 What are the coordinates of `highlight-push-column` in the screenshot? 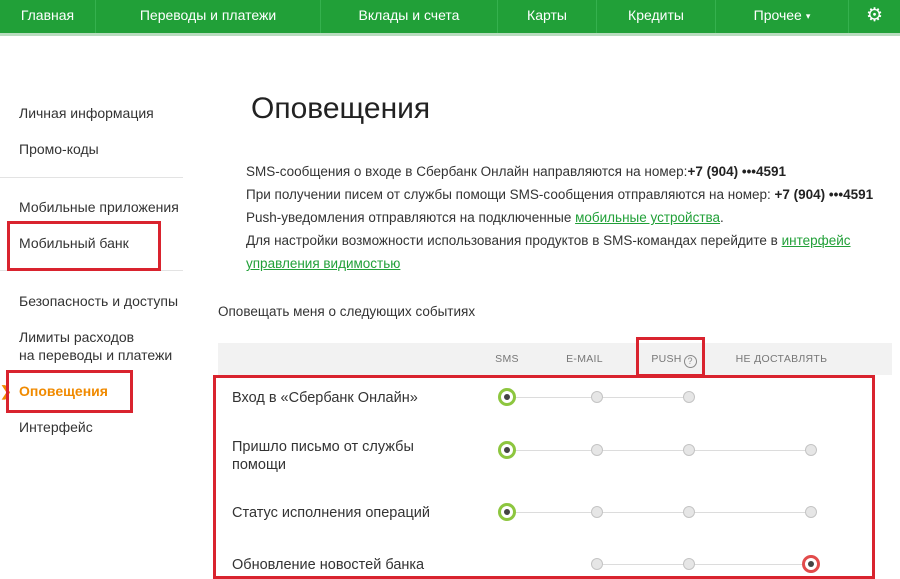 It's located at (670, 357).